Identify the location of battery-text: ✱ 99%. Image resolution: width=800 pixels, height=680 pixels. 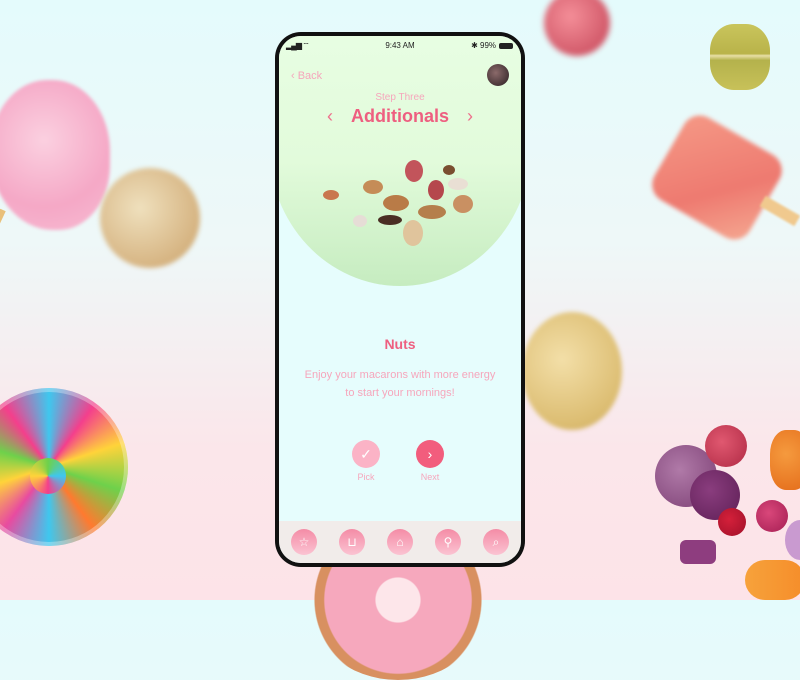
(483, 45).